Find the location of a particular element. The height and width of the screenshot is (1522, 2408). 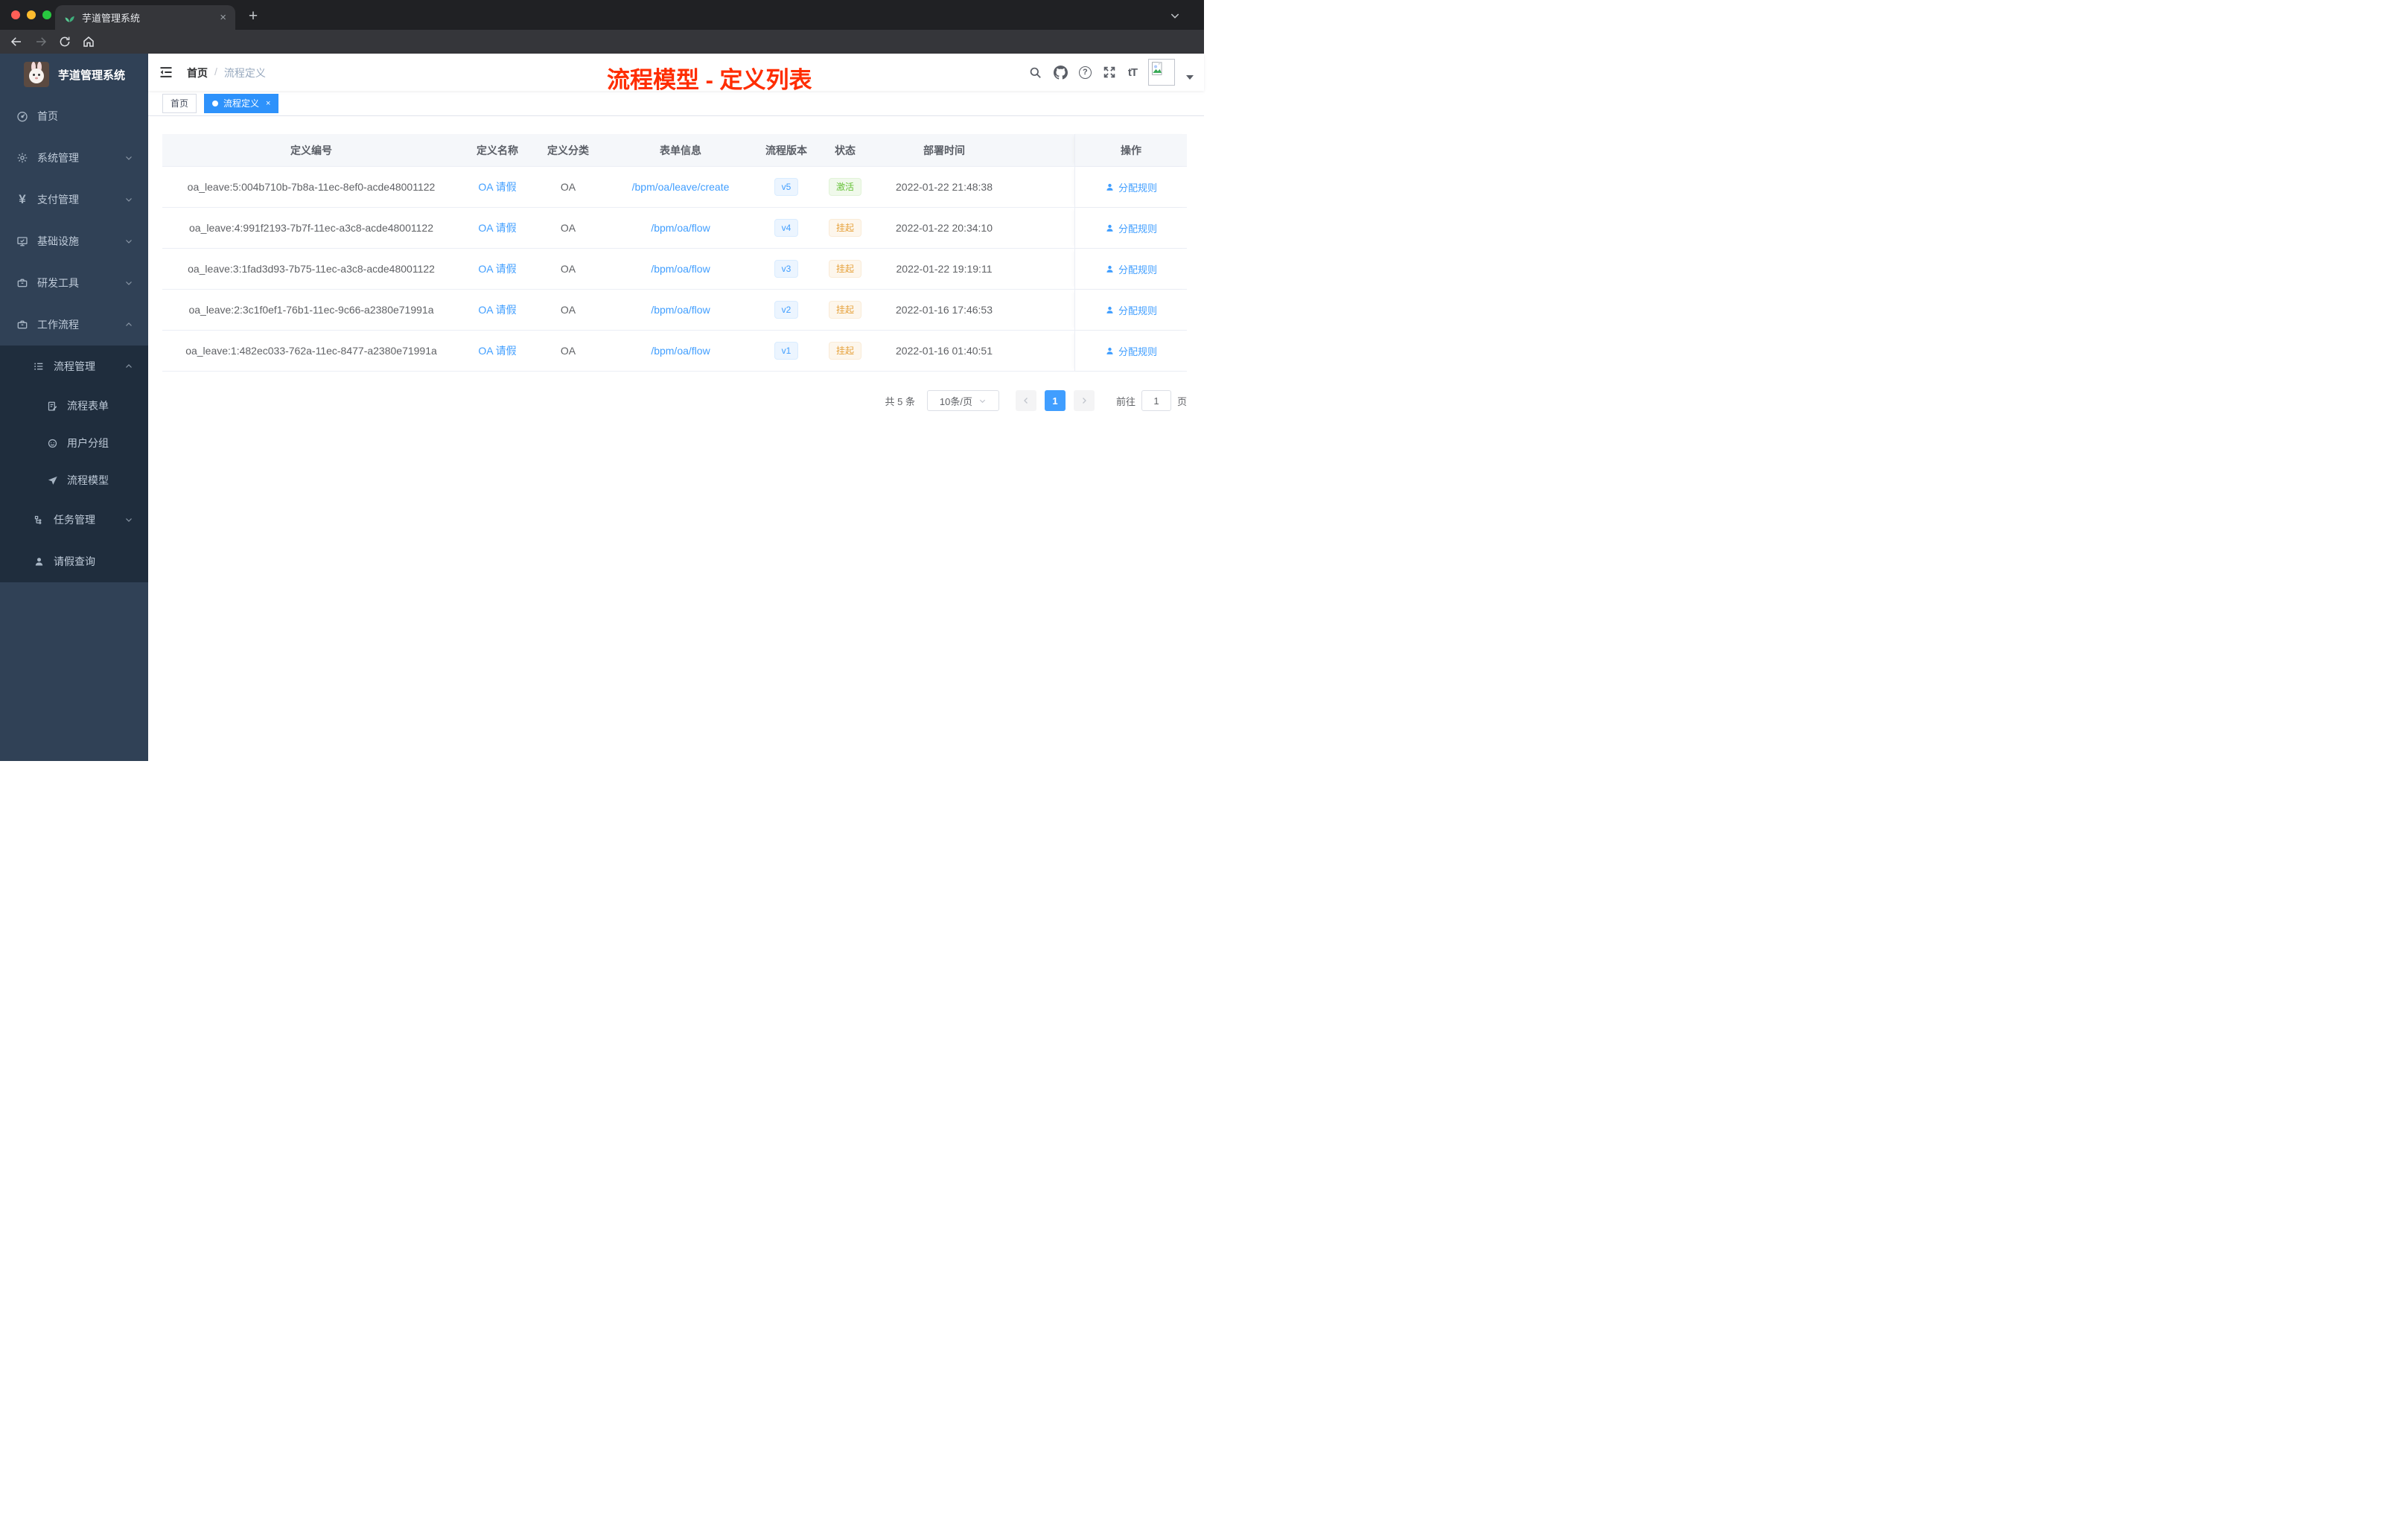

forward-icon is located at coordinates (41, 41).